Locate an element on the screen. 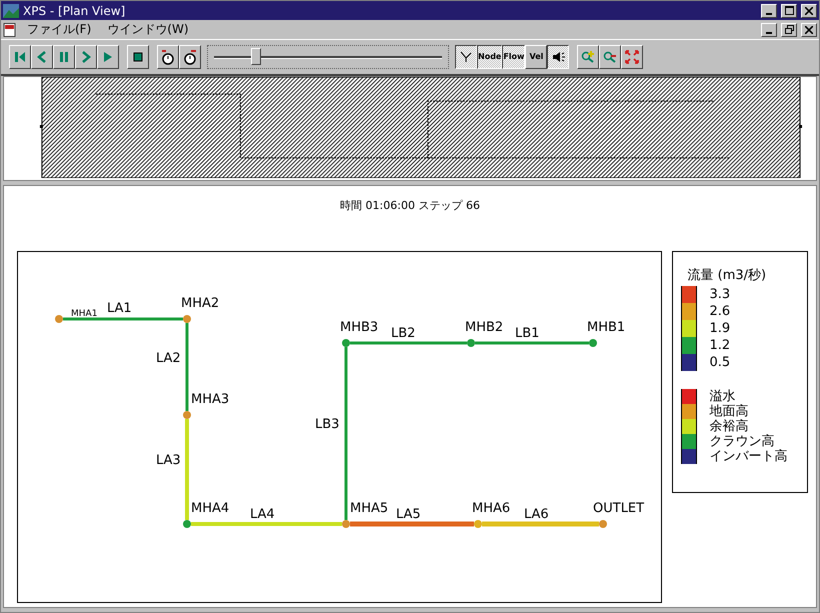 The image size is (820, 613). view-toggle-button: Flow is located at coordinates (514, 57).